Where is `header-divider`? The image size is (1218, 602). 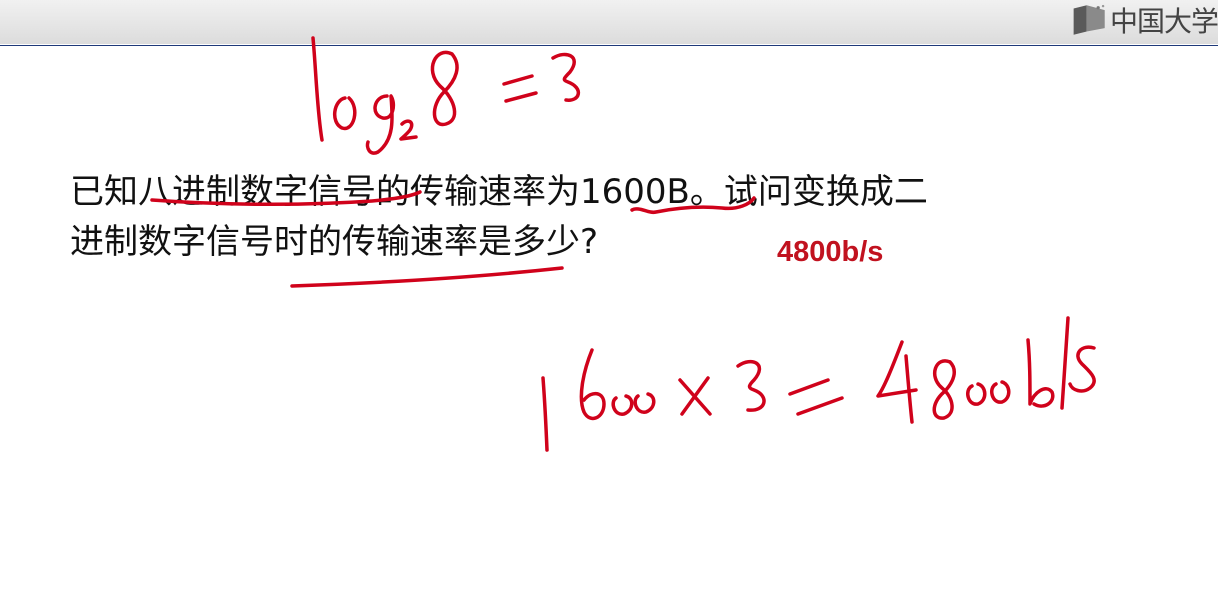 header-divider is located at coordinates (609, 45).